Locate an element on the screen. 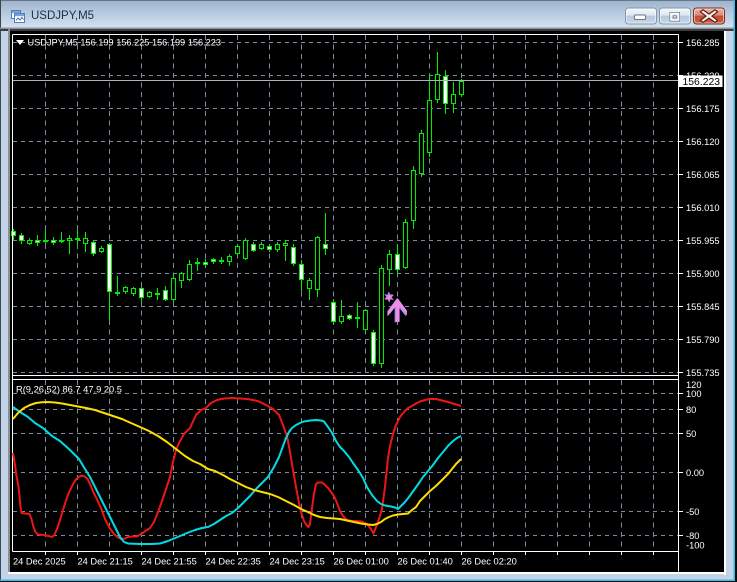 The width and height of the screenshot is (737, 582). svg-text: 155.955 is located at coordinates (703, 241).